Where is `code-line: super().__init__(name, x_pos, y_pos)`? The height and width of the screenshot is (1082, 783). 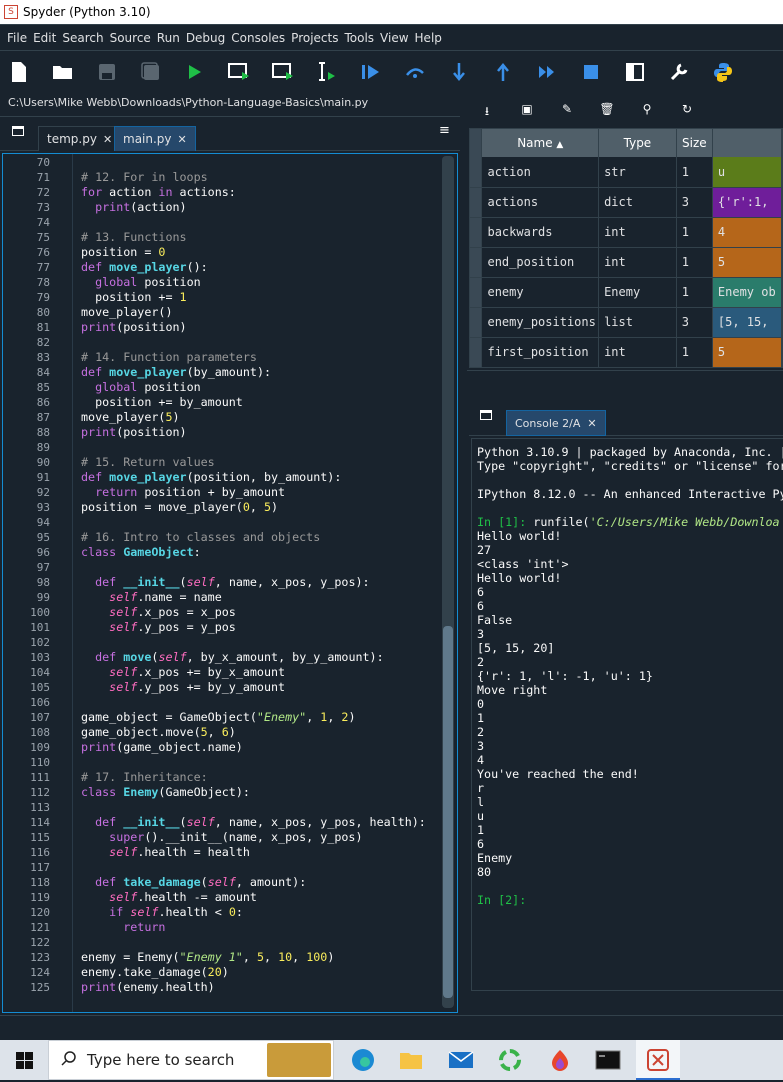 code-line: super().__init__(name, x_pos, y_pos) is located at coordinates (221, 837).